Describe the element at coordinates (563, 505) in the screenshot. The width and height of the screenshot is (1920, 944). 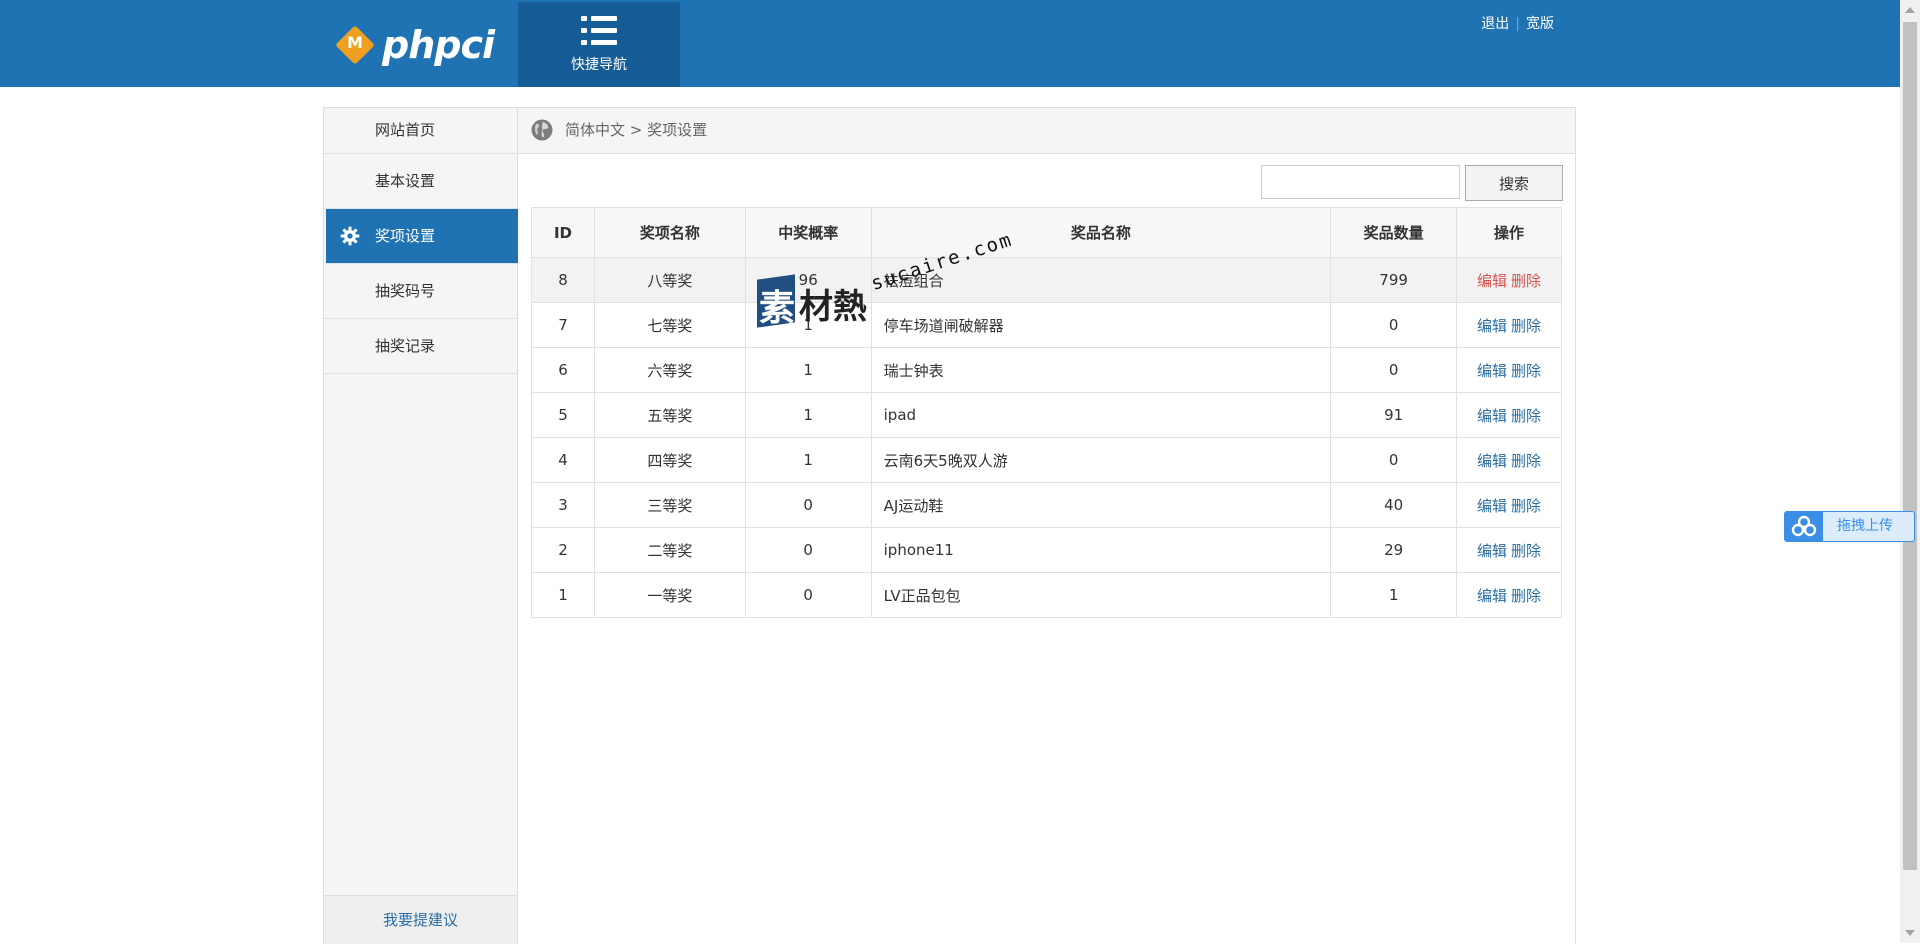
I see `cell-id: 3` at that location.